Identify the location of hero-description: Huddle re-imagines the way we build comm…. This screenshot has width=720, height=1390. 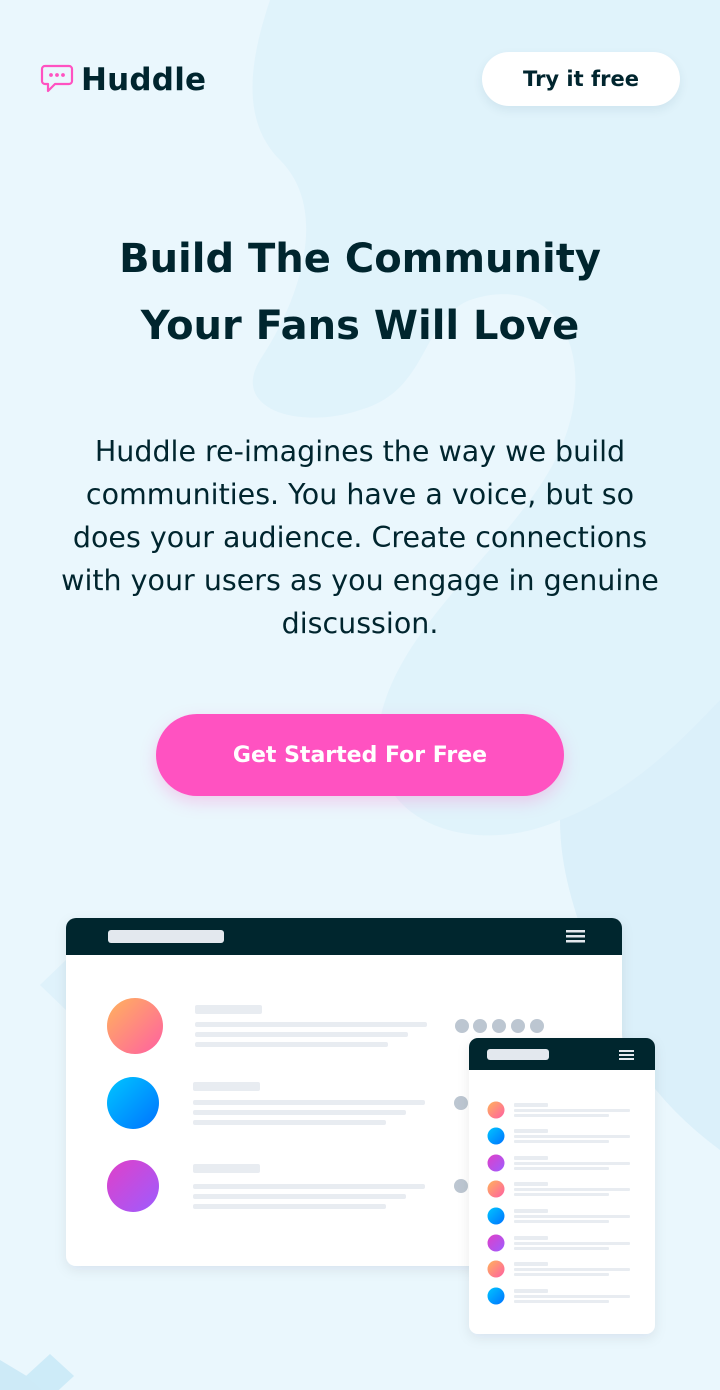
(360, 537).